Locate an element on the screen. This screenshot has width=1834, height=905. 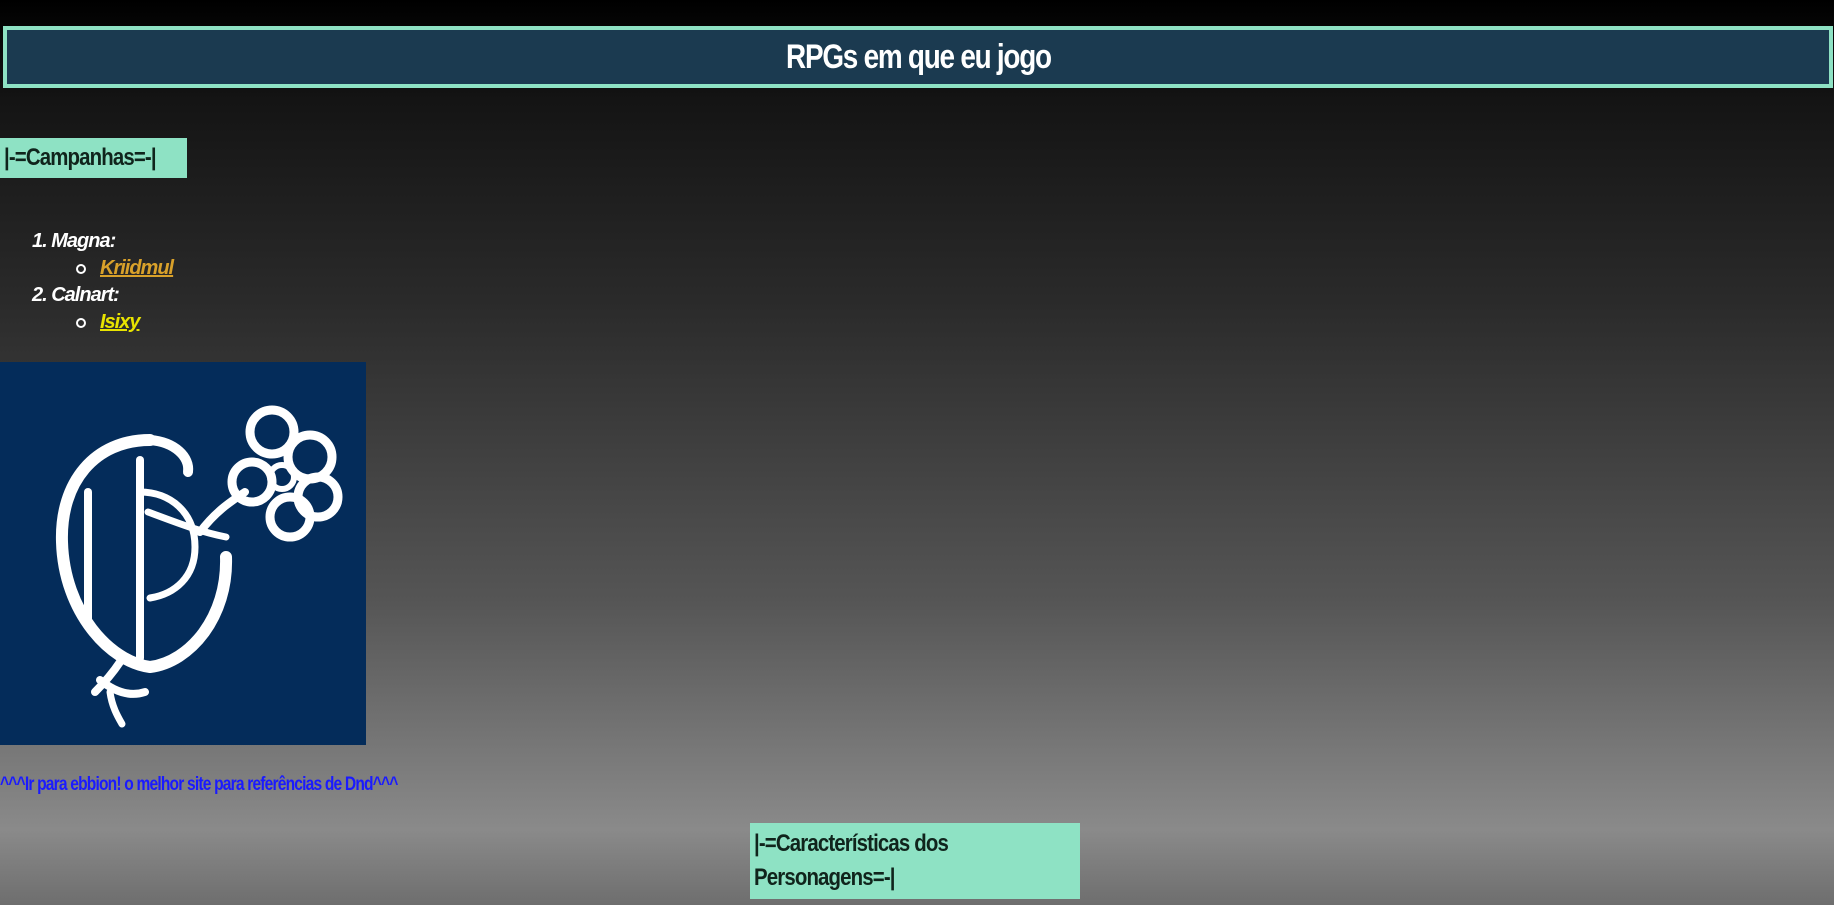
campanhas-heading: |-=Campanhas=-| is located at coordinates (93, 158).